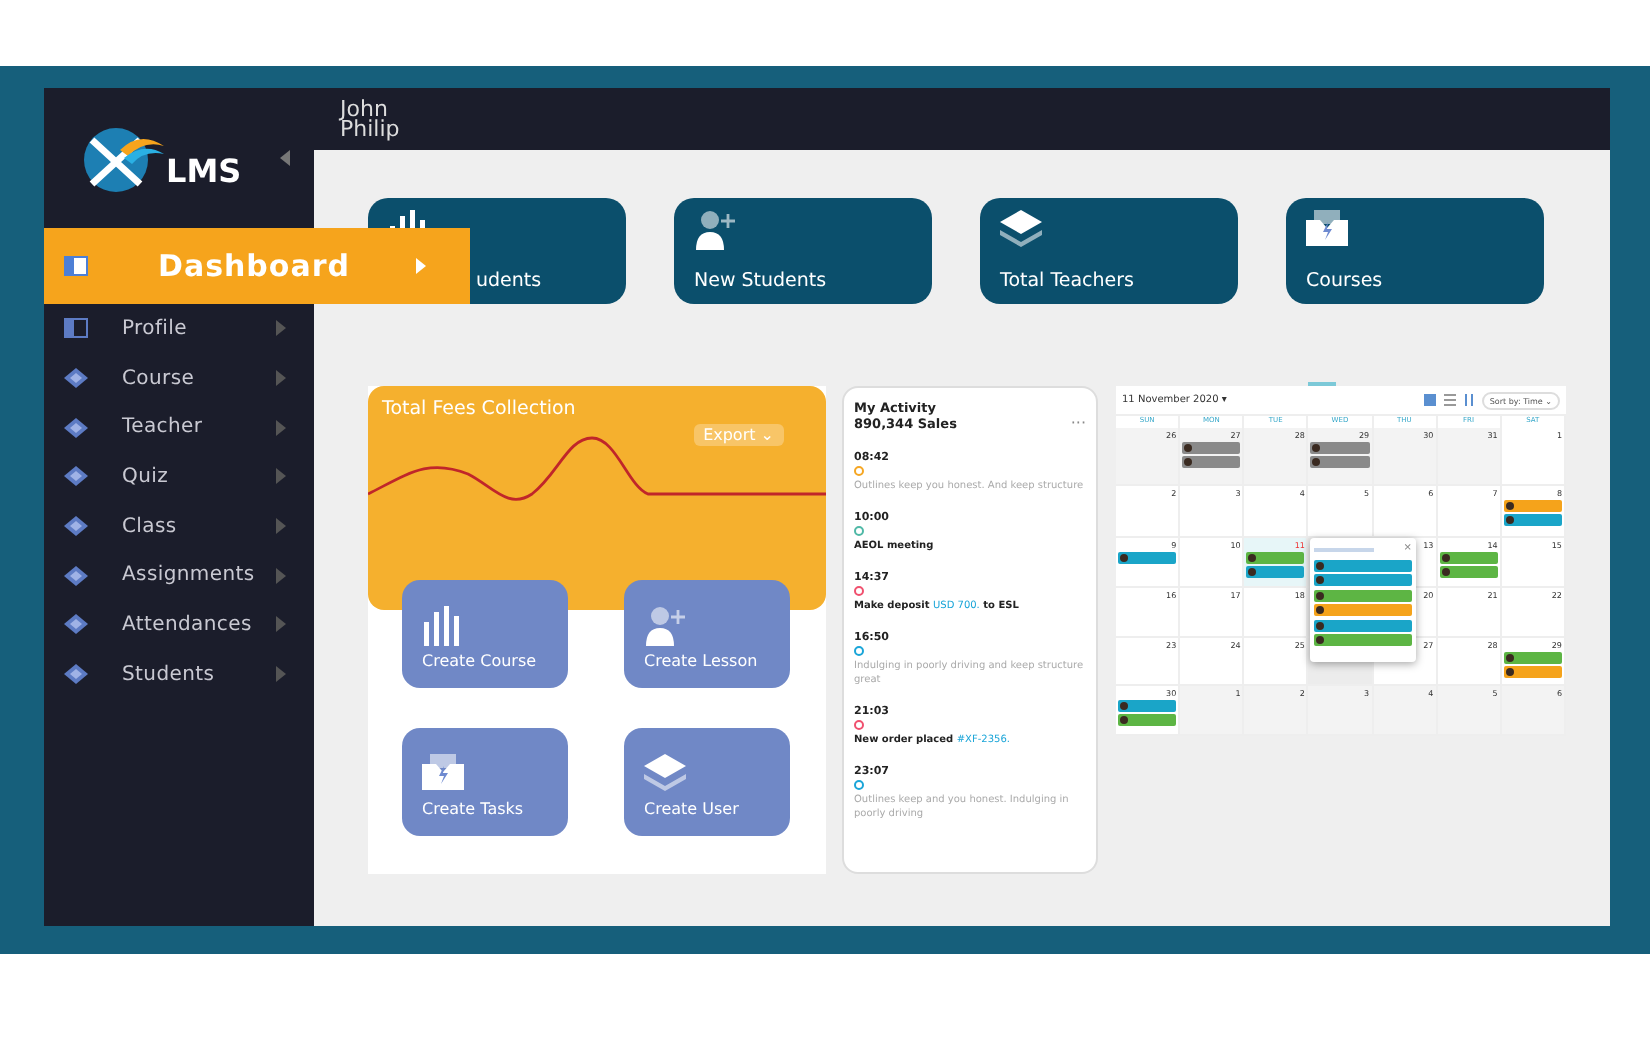 This screenshot has height=1050, width=1650. What do you see at coordinates (1429, 400) in the screenshot?
I see `grid-view-icon` at bounding box center [1429, 400].